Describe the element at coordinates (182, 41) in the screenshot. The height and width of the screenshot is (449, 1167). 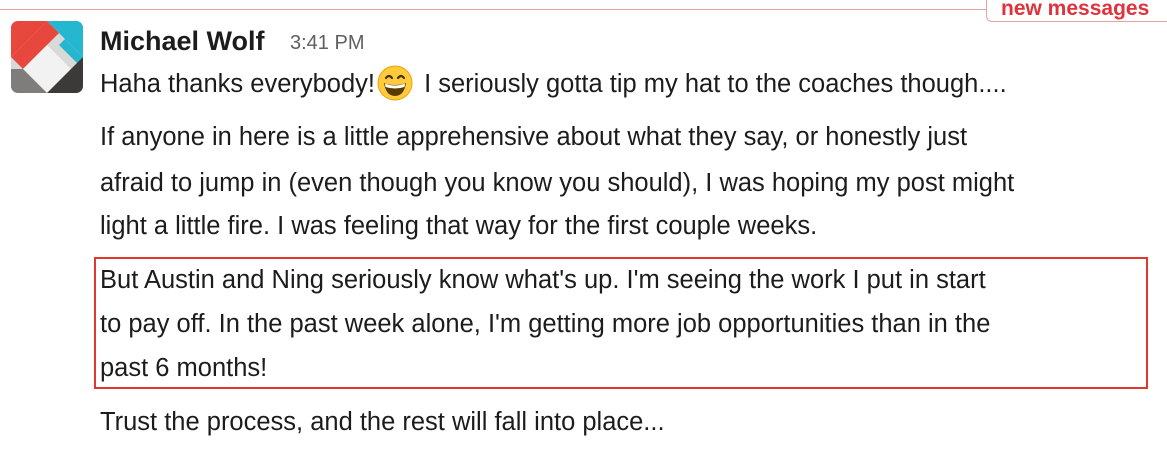
I see `message-author: Michael Wolf` at that location.